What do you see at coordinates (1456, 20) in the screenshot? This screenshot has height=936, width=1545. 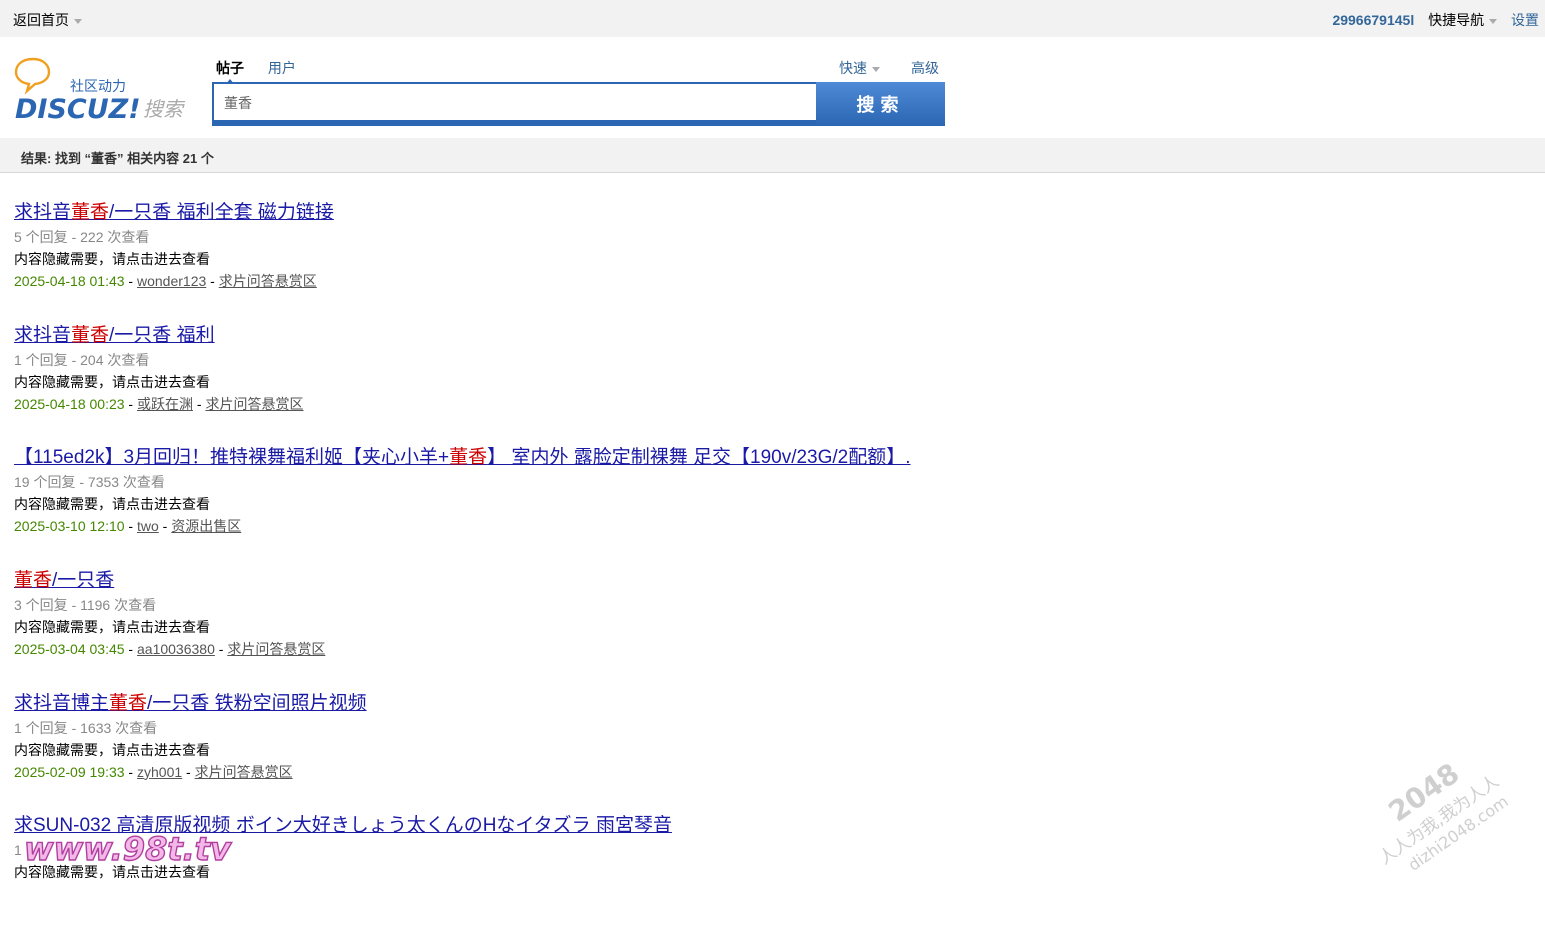 I see `quick-nav-label: 快捷导航` at bounding box center [1456, 20].